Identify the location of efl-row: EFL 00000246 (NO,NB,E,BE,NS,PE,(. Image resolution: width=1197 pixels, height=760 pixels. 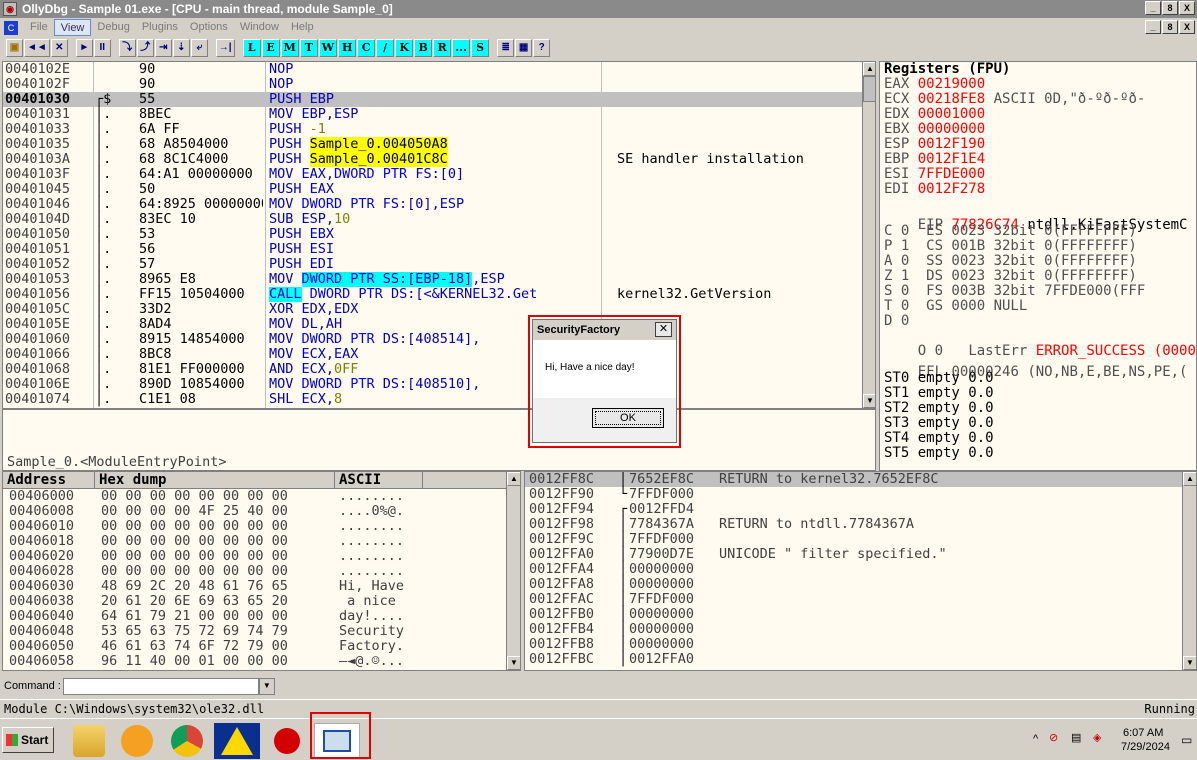
(1038, 365).